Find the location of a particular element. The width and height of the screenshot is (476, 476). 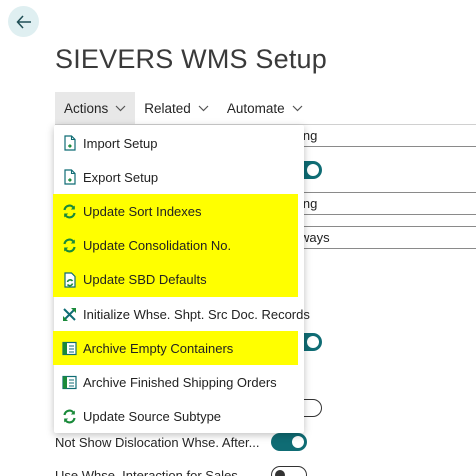

menu-item-export-setup: Export Setup is located at coordinates (179, 177).